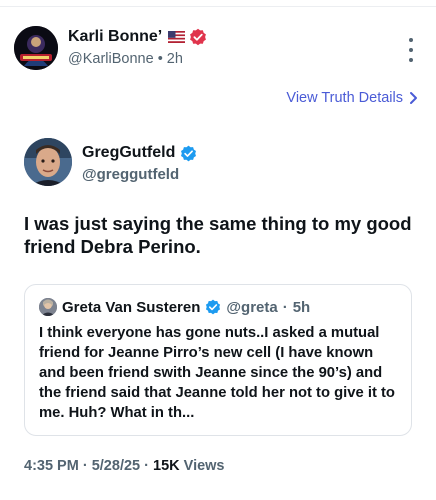  Describe the element at coordinates (301, 307) in the screenshot. I see `quoted-age: 5h` at that location.